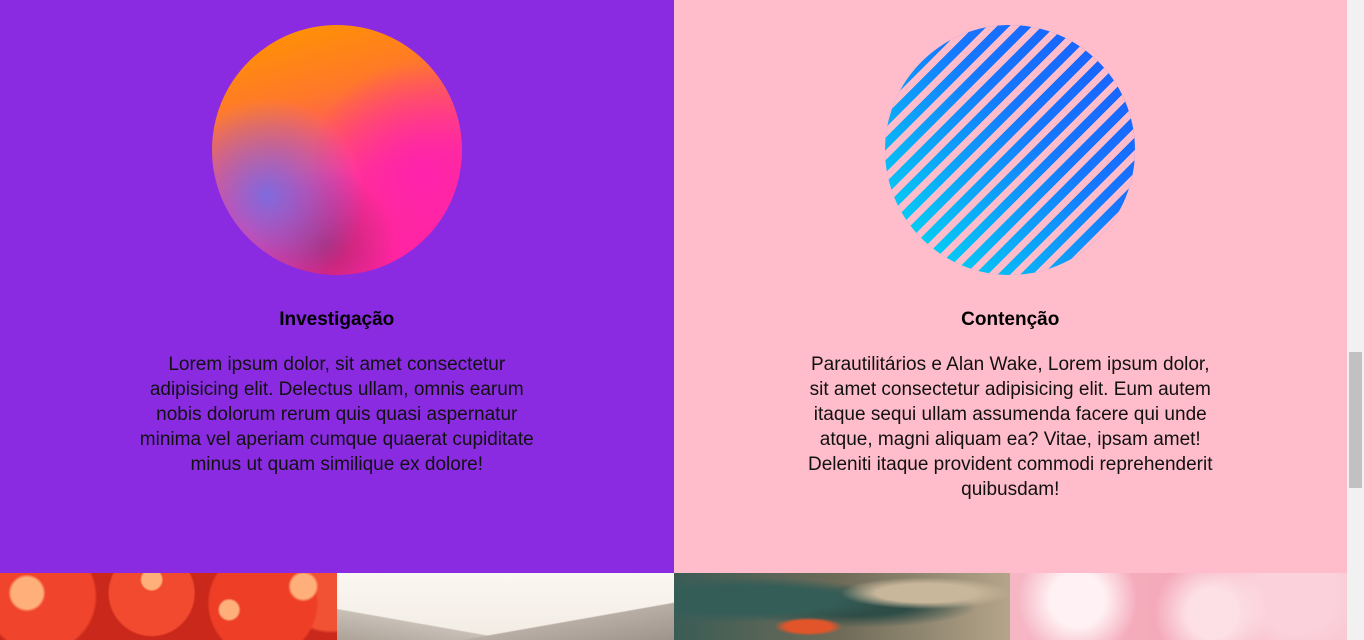 The width and height of the screenshot is (1364, 640). What do you see at coordinates (505, 606) in the screenshot?
I see `mountains-photo` at bounding box center [505, 606].